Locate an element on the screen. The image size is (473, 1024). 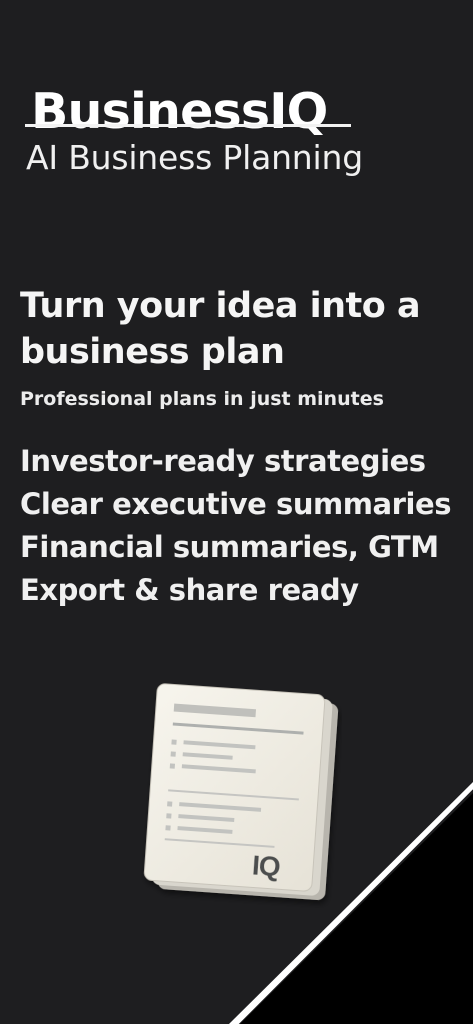
hero-headline: Turn your idea into a business plan is located at coordinates (220, 329).